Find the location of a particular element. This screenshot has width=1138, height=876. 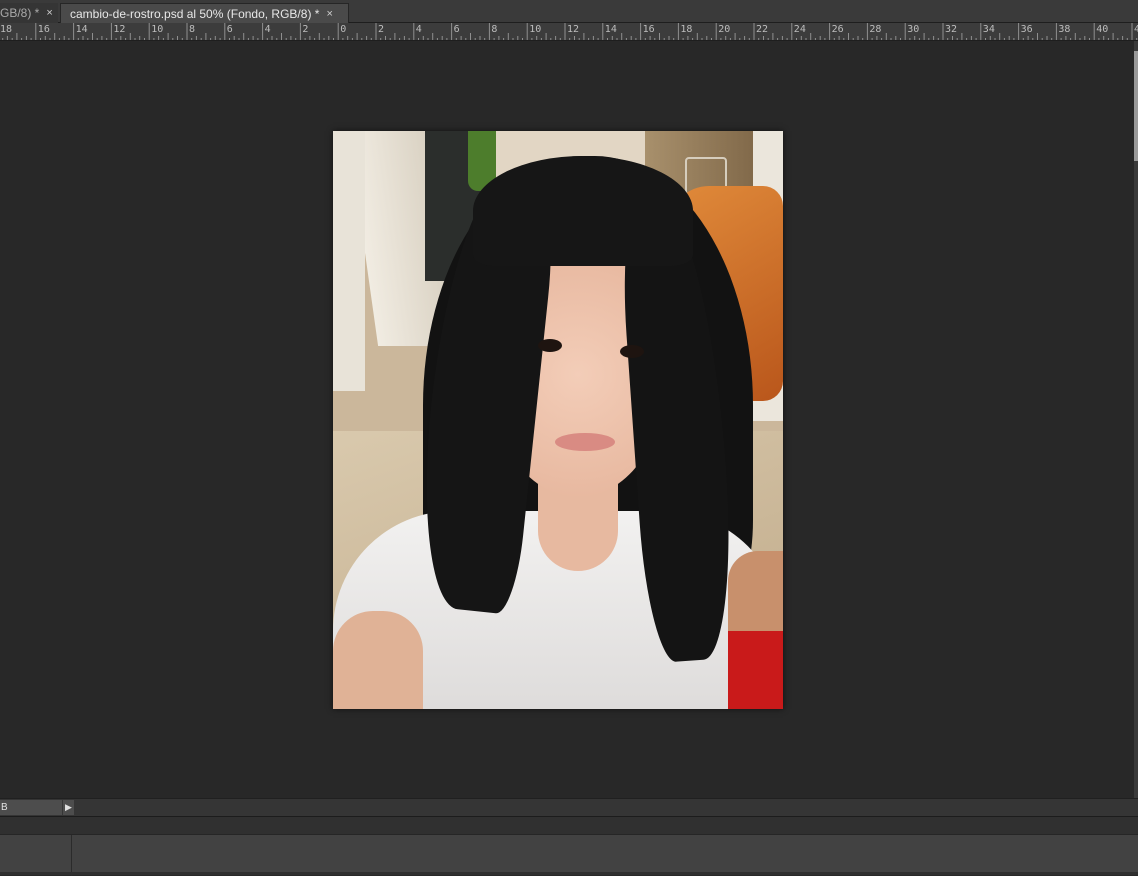

ruler-tick-label: 32 is located at coordinates (951, 29).